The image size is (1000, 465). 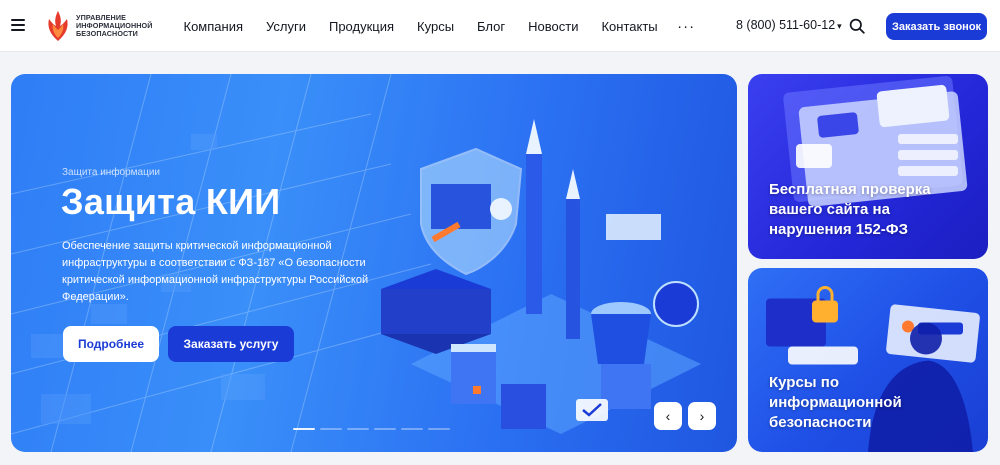 I want to click on logo-text: Управление информационной безопасности, so click(x=114, y=26).